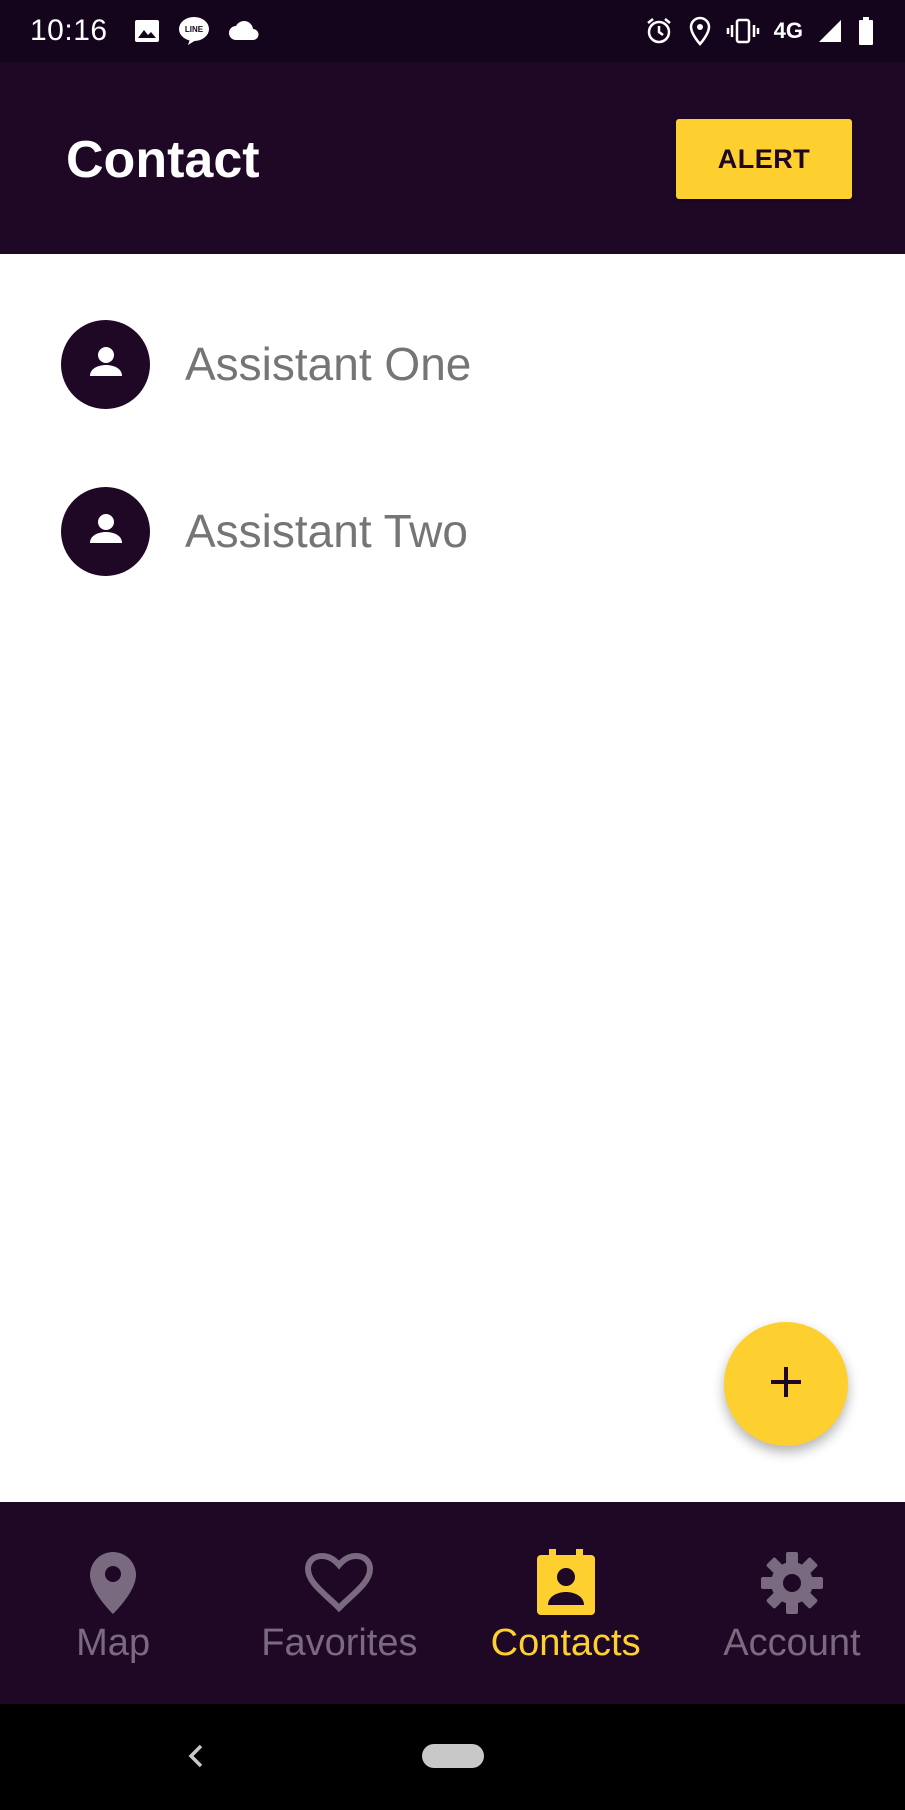  I want to click on back-icon, so click(197, 1758).